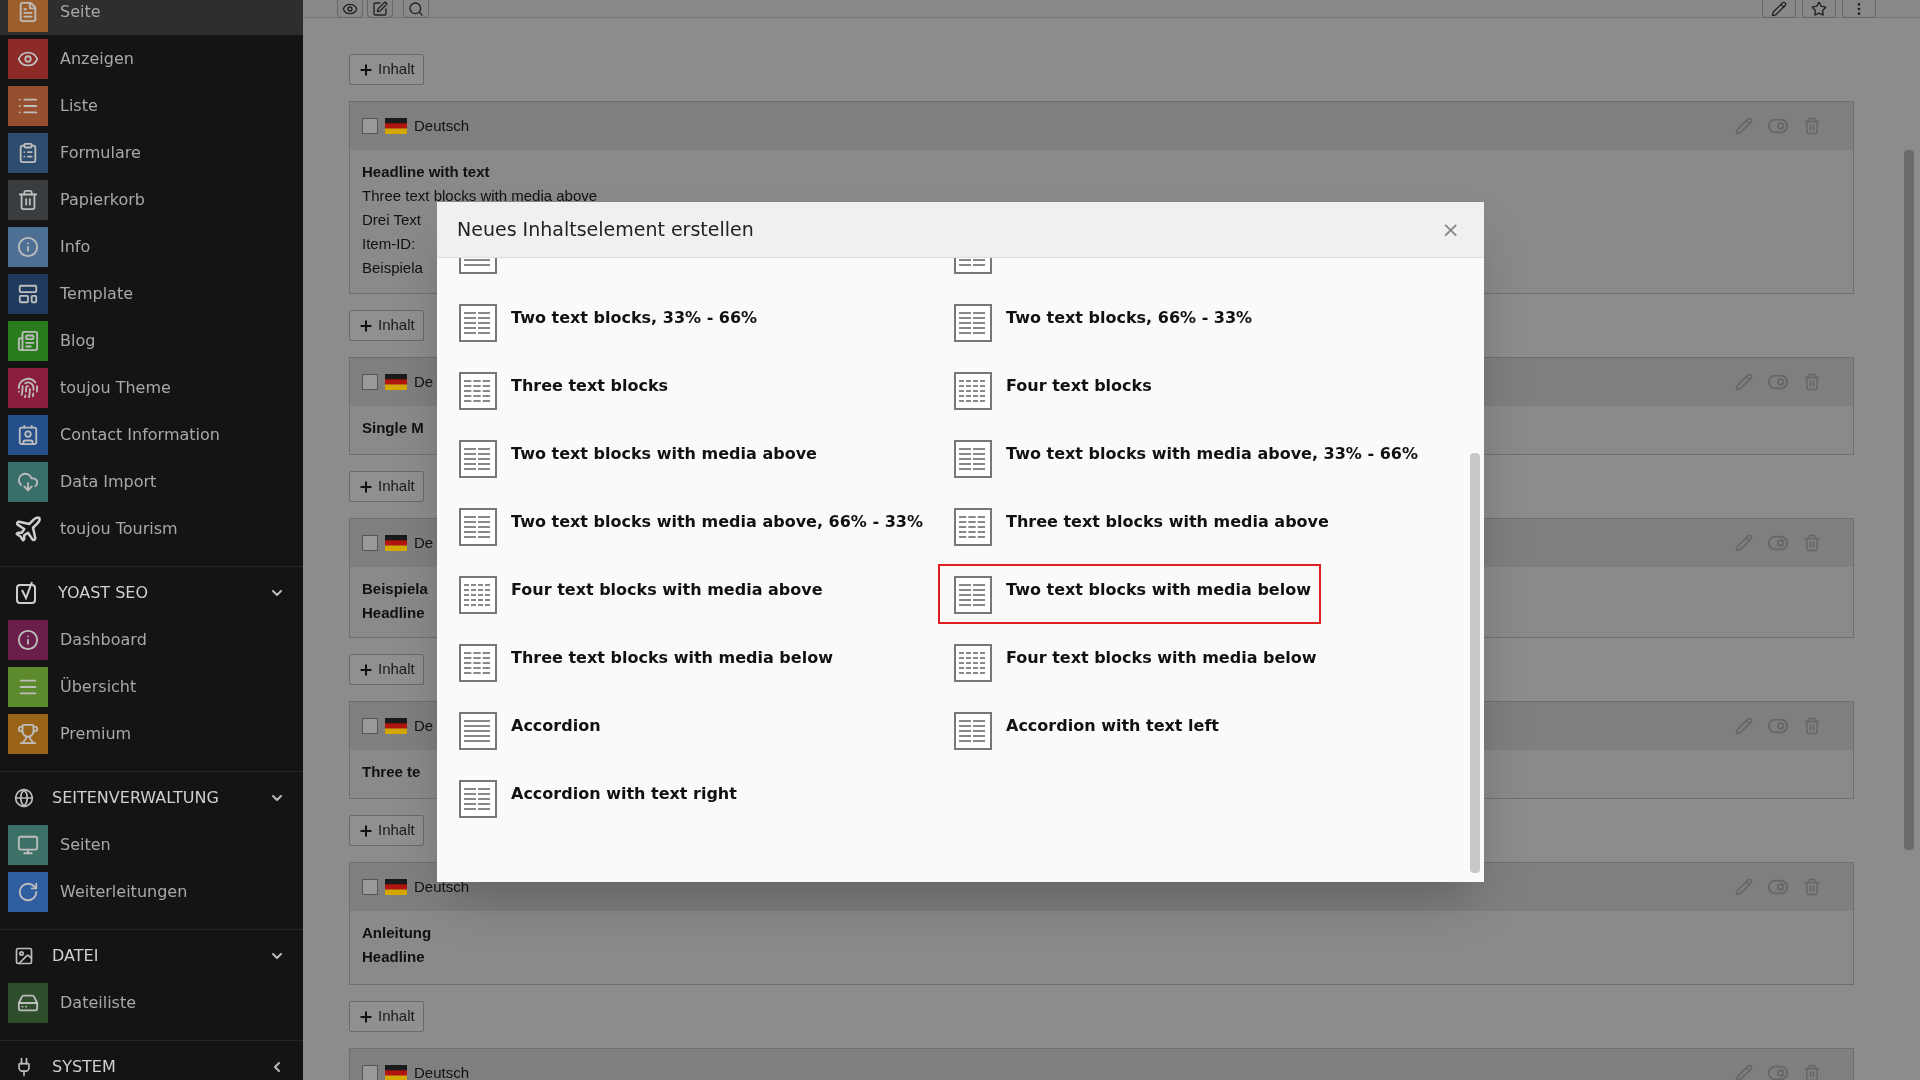  Describe the element at coordinates (480, 196) in the screenshot. I see `content-text: Three text blocks with media above` at that location.